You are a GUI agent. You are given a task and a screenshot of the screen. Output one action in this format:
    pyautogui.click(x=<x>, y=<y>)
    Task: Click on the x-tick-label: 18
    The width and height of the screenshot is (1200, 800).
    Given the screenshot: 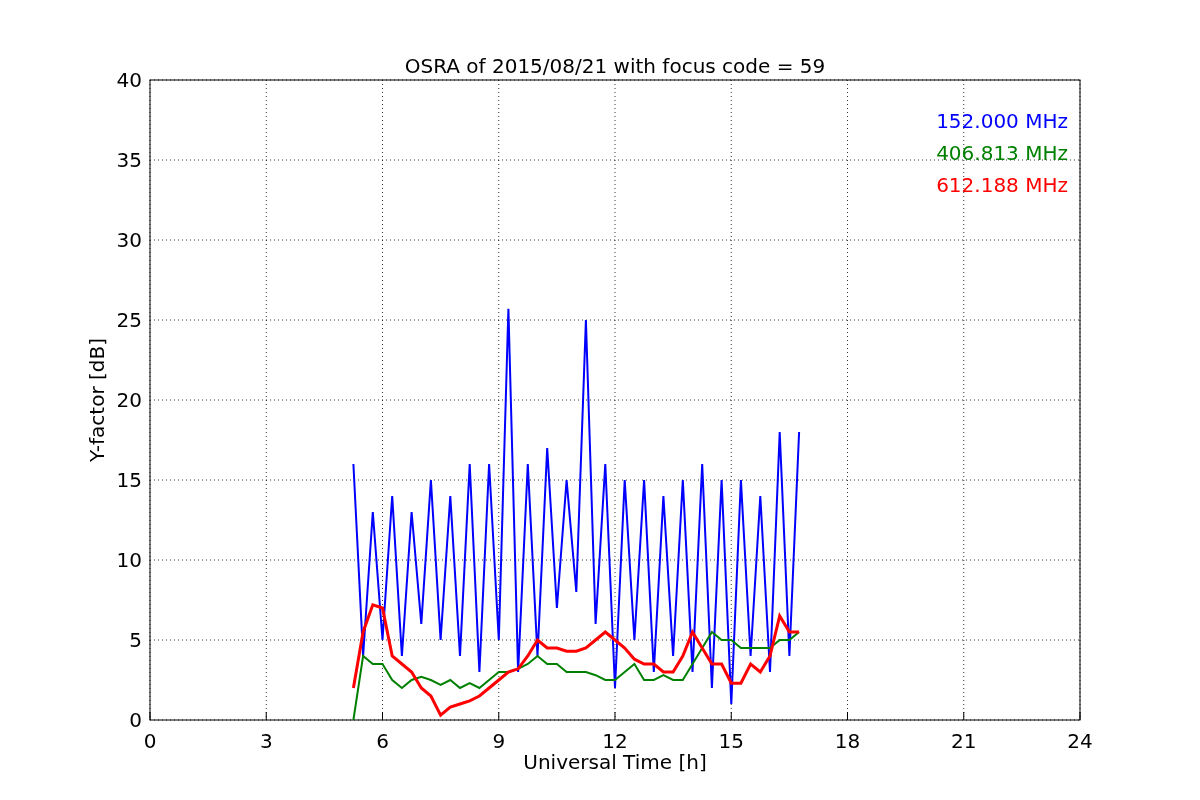 What is the action you would take?
    pyautogui.click(x=847, y=741)
    